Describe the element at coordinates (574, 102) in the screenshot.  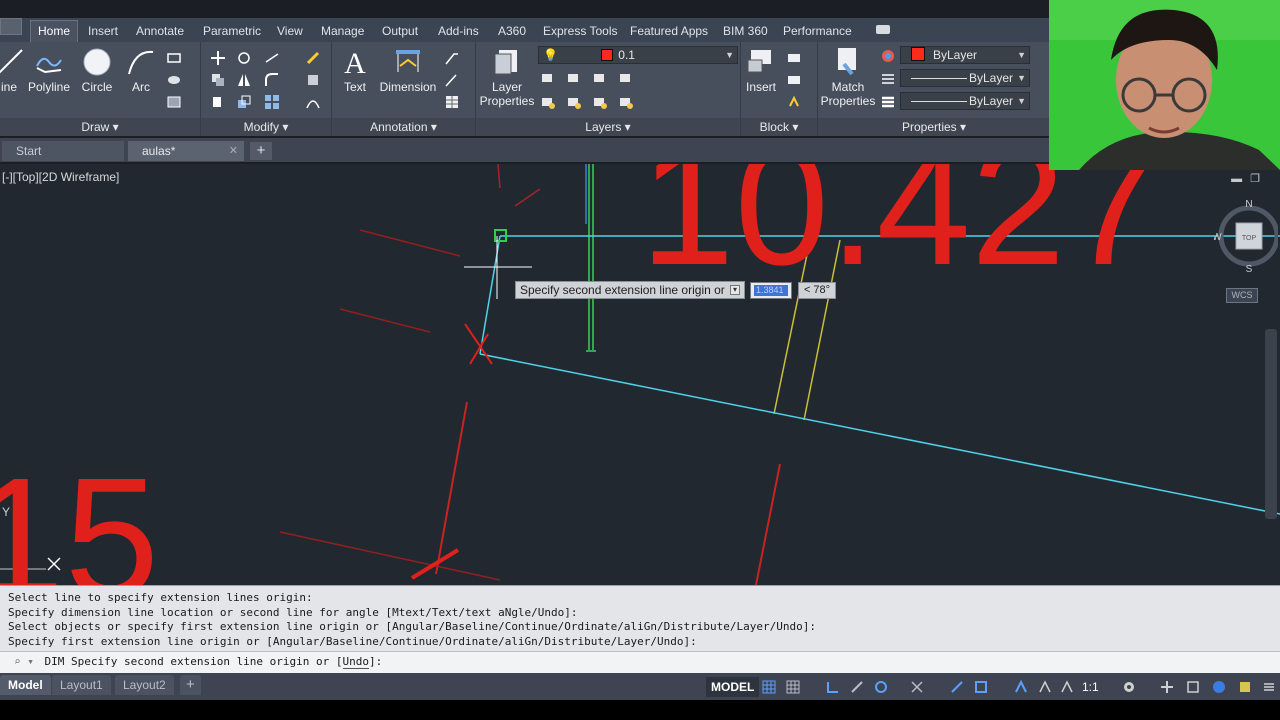
I see `layer-match-icon` at that location.